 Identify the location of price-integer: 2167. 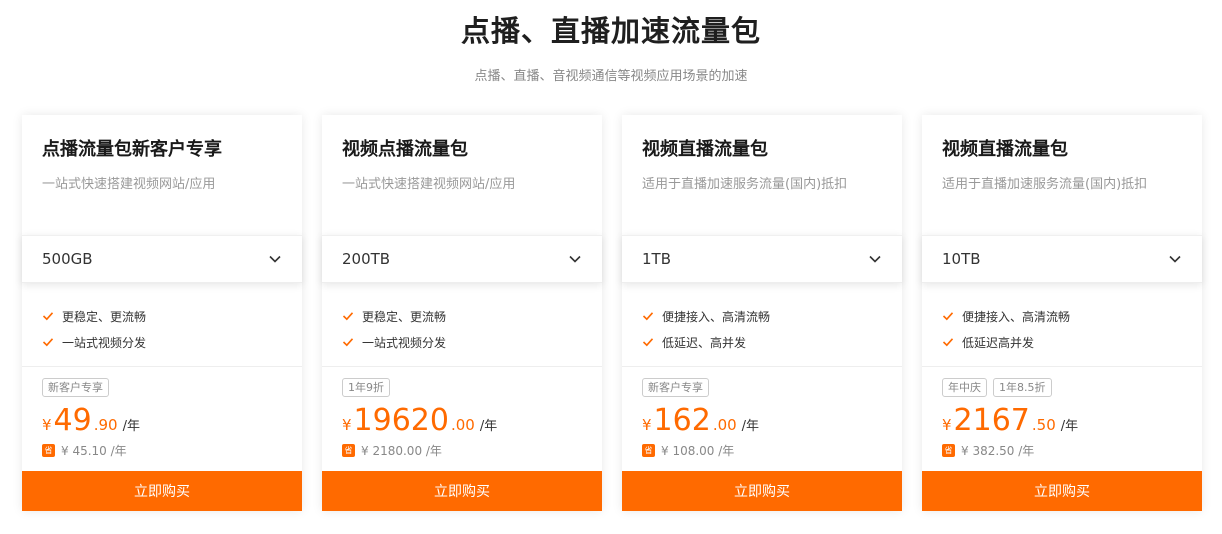
(991, 420).